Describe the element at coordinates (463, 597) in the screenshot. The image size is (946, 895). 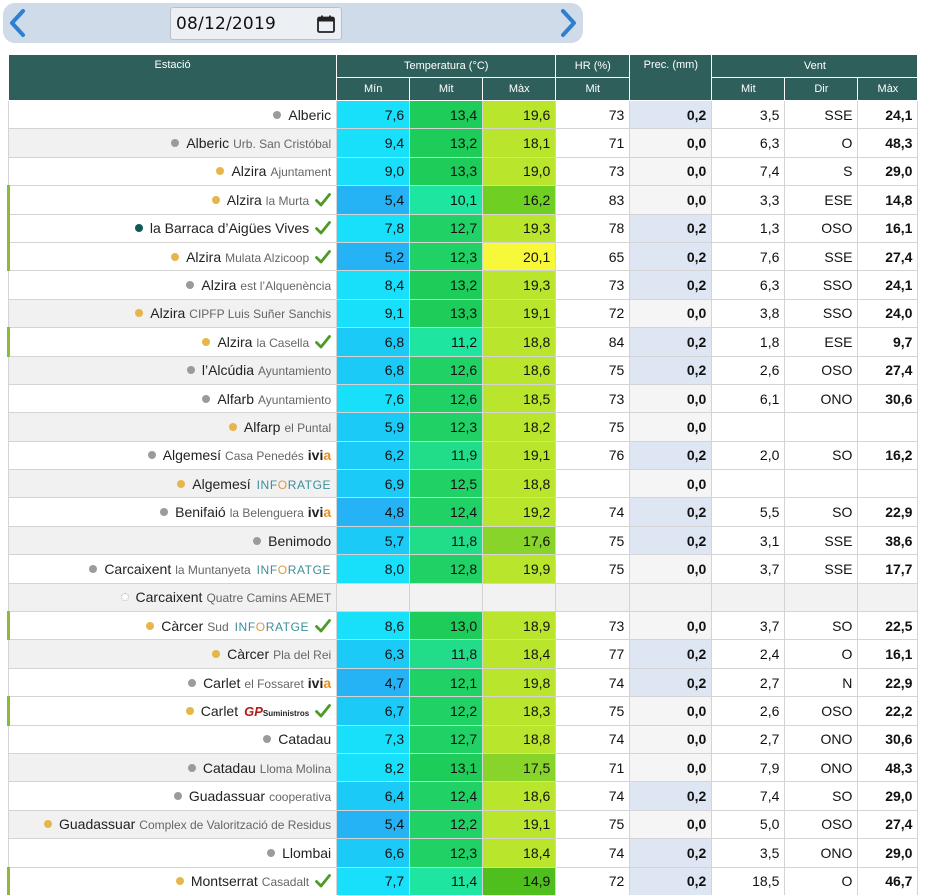
I see `table-row: Carcaixent Quatre Camins AEMET` at that location.